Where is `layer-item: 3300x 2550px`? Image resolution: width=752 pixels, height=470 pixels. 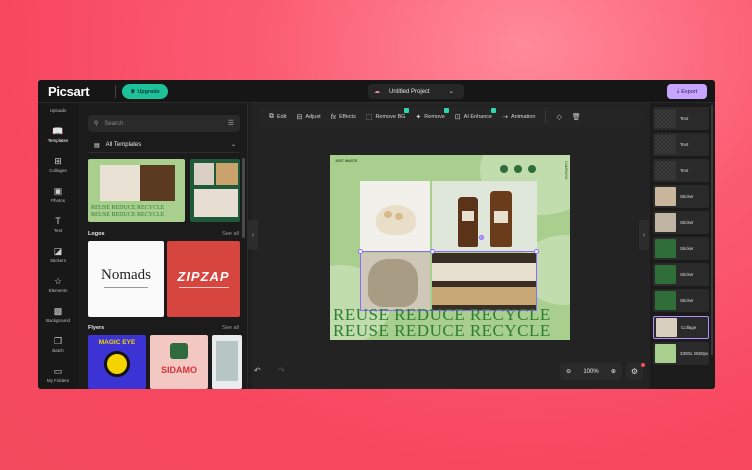 layer-item: 3300x 2550px is located at coordinates (681, 353).